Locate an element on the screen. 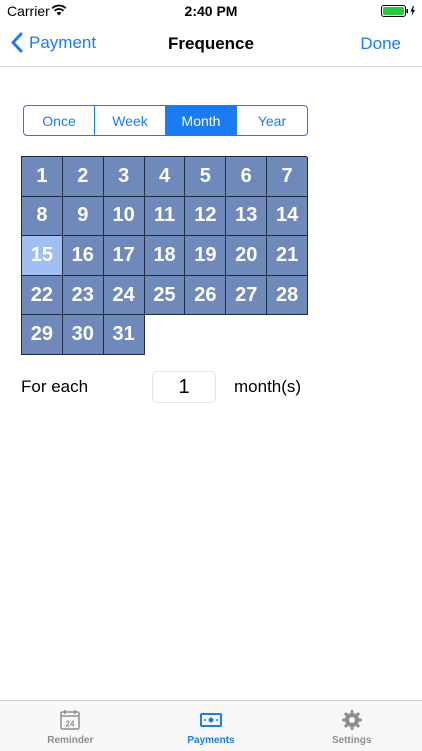  day-cell-18: 18 is located at coordinates (165, 256).